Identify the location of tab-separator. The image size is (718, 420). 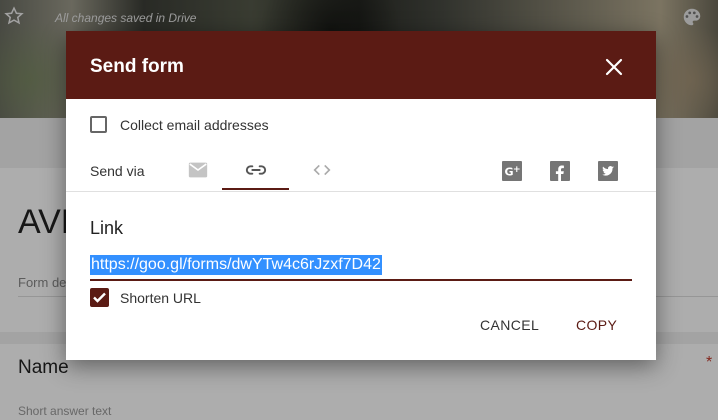
(361, 191).